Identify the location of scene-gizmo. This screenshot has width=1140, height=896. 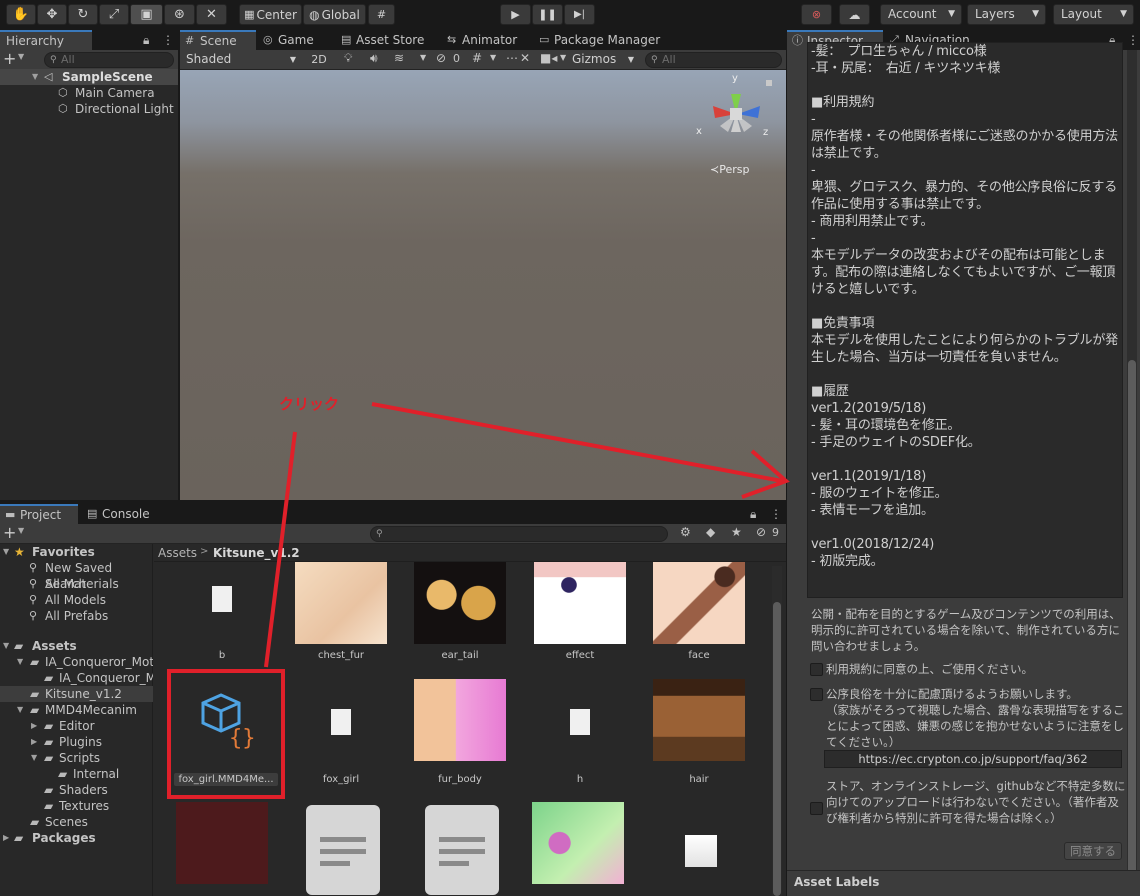
(738, 114).